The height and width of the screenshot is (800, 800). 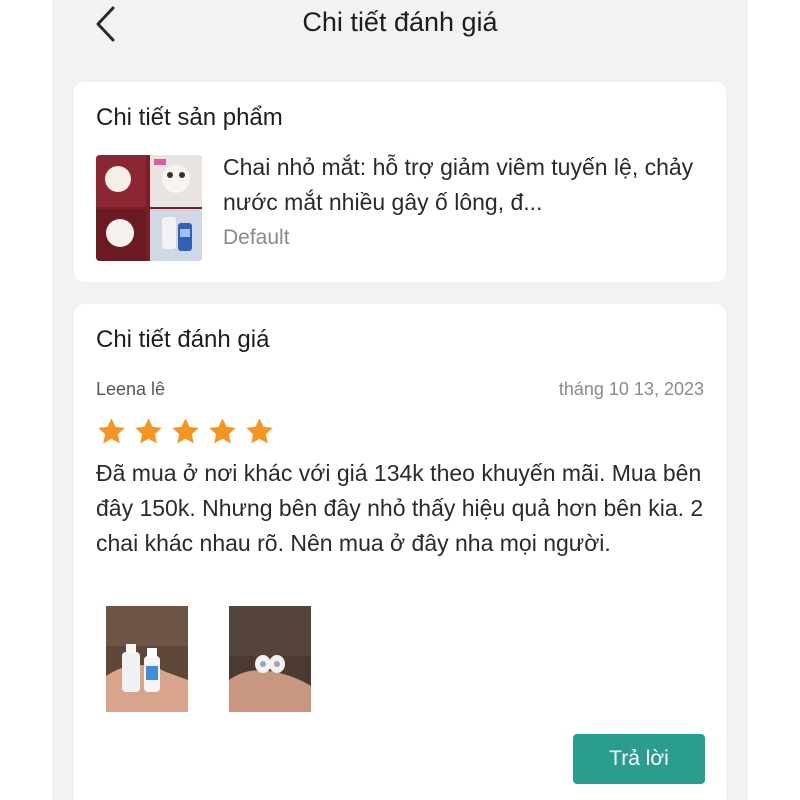 I want to click on header: Chi tiết đánh giá, so click(x=400, y=28).